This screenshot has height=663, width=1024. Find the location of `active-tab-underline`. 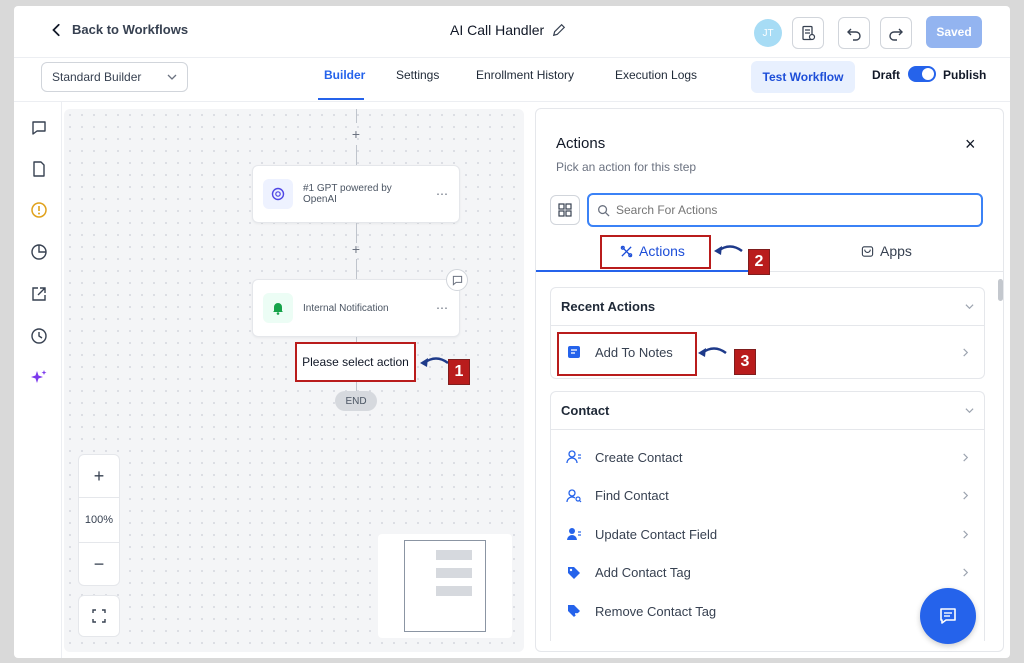

active-tab-underline is located at coordinates (652, 271).